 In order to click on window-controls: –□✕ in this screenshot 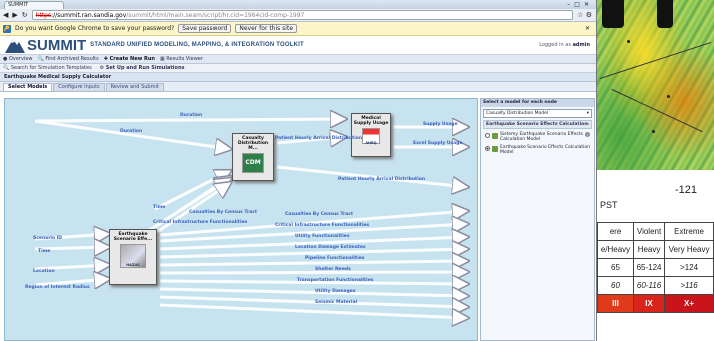, I will do `click(580, 4)`.